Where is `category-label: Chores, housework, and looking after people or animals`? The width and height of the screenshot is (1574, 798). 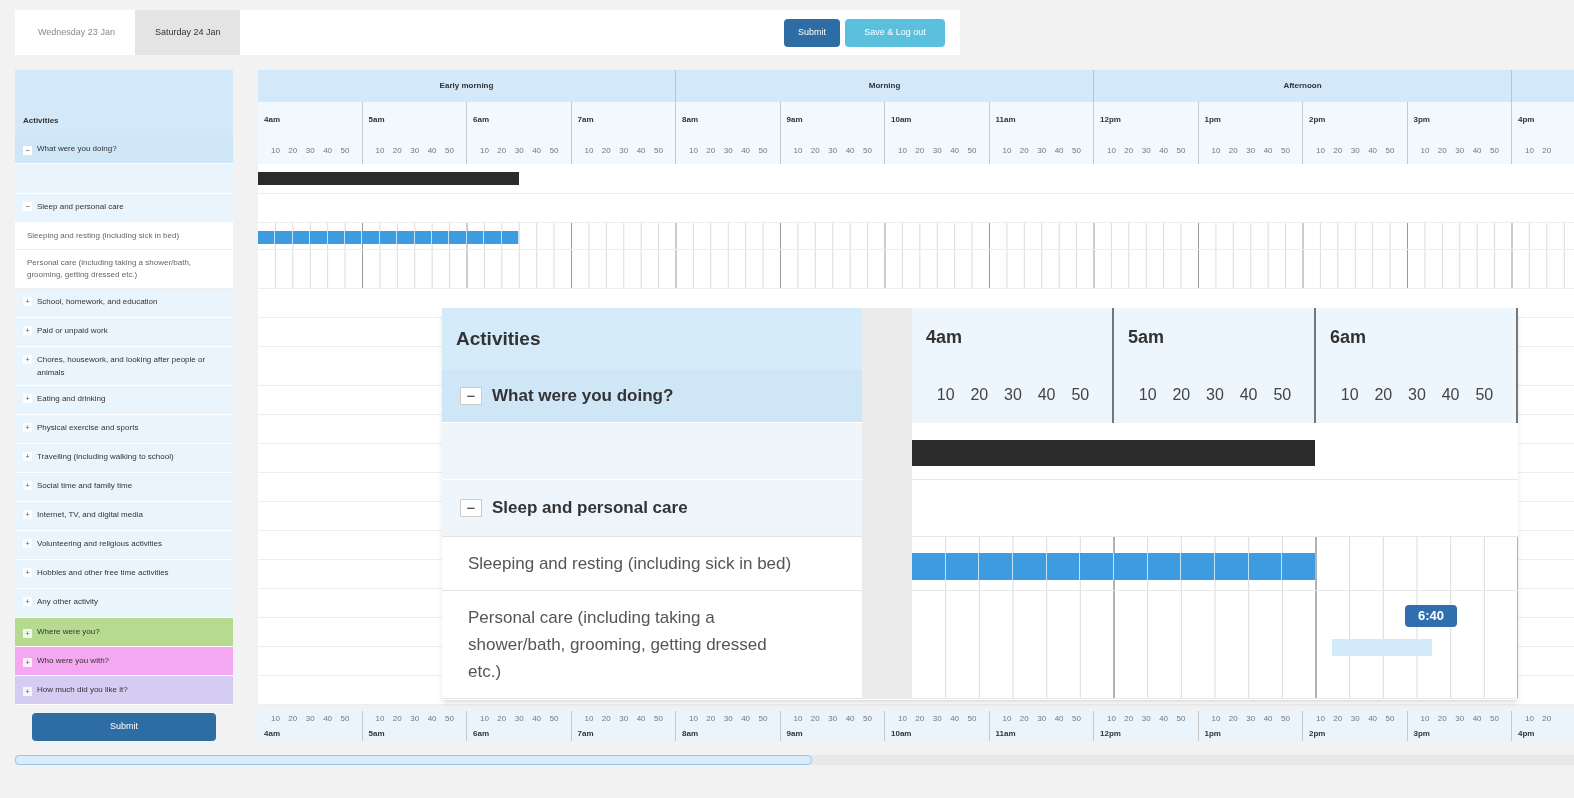 category-label: Chores, housework, and looking after people or animals is located at coordinates (122, 366).